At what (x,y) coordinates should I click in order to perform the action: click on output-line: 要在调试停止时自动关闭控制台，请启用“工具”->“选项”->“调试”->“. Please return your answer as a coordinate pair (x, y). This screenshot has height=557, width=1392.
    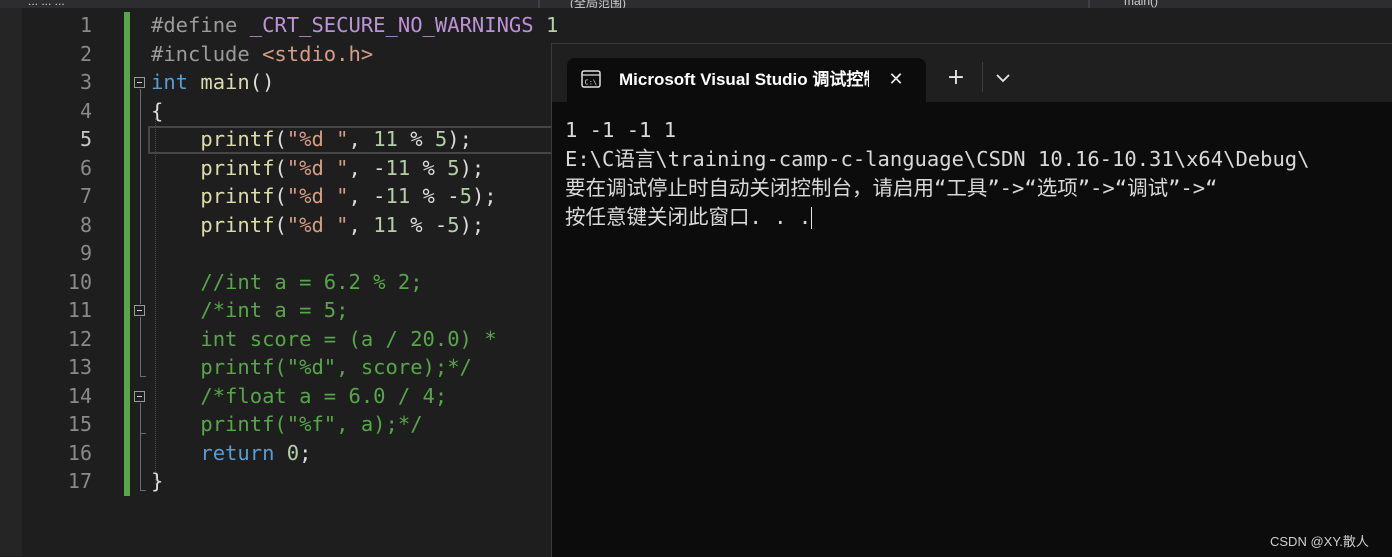
    Looking at the image, I should click on (891, 188).